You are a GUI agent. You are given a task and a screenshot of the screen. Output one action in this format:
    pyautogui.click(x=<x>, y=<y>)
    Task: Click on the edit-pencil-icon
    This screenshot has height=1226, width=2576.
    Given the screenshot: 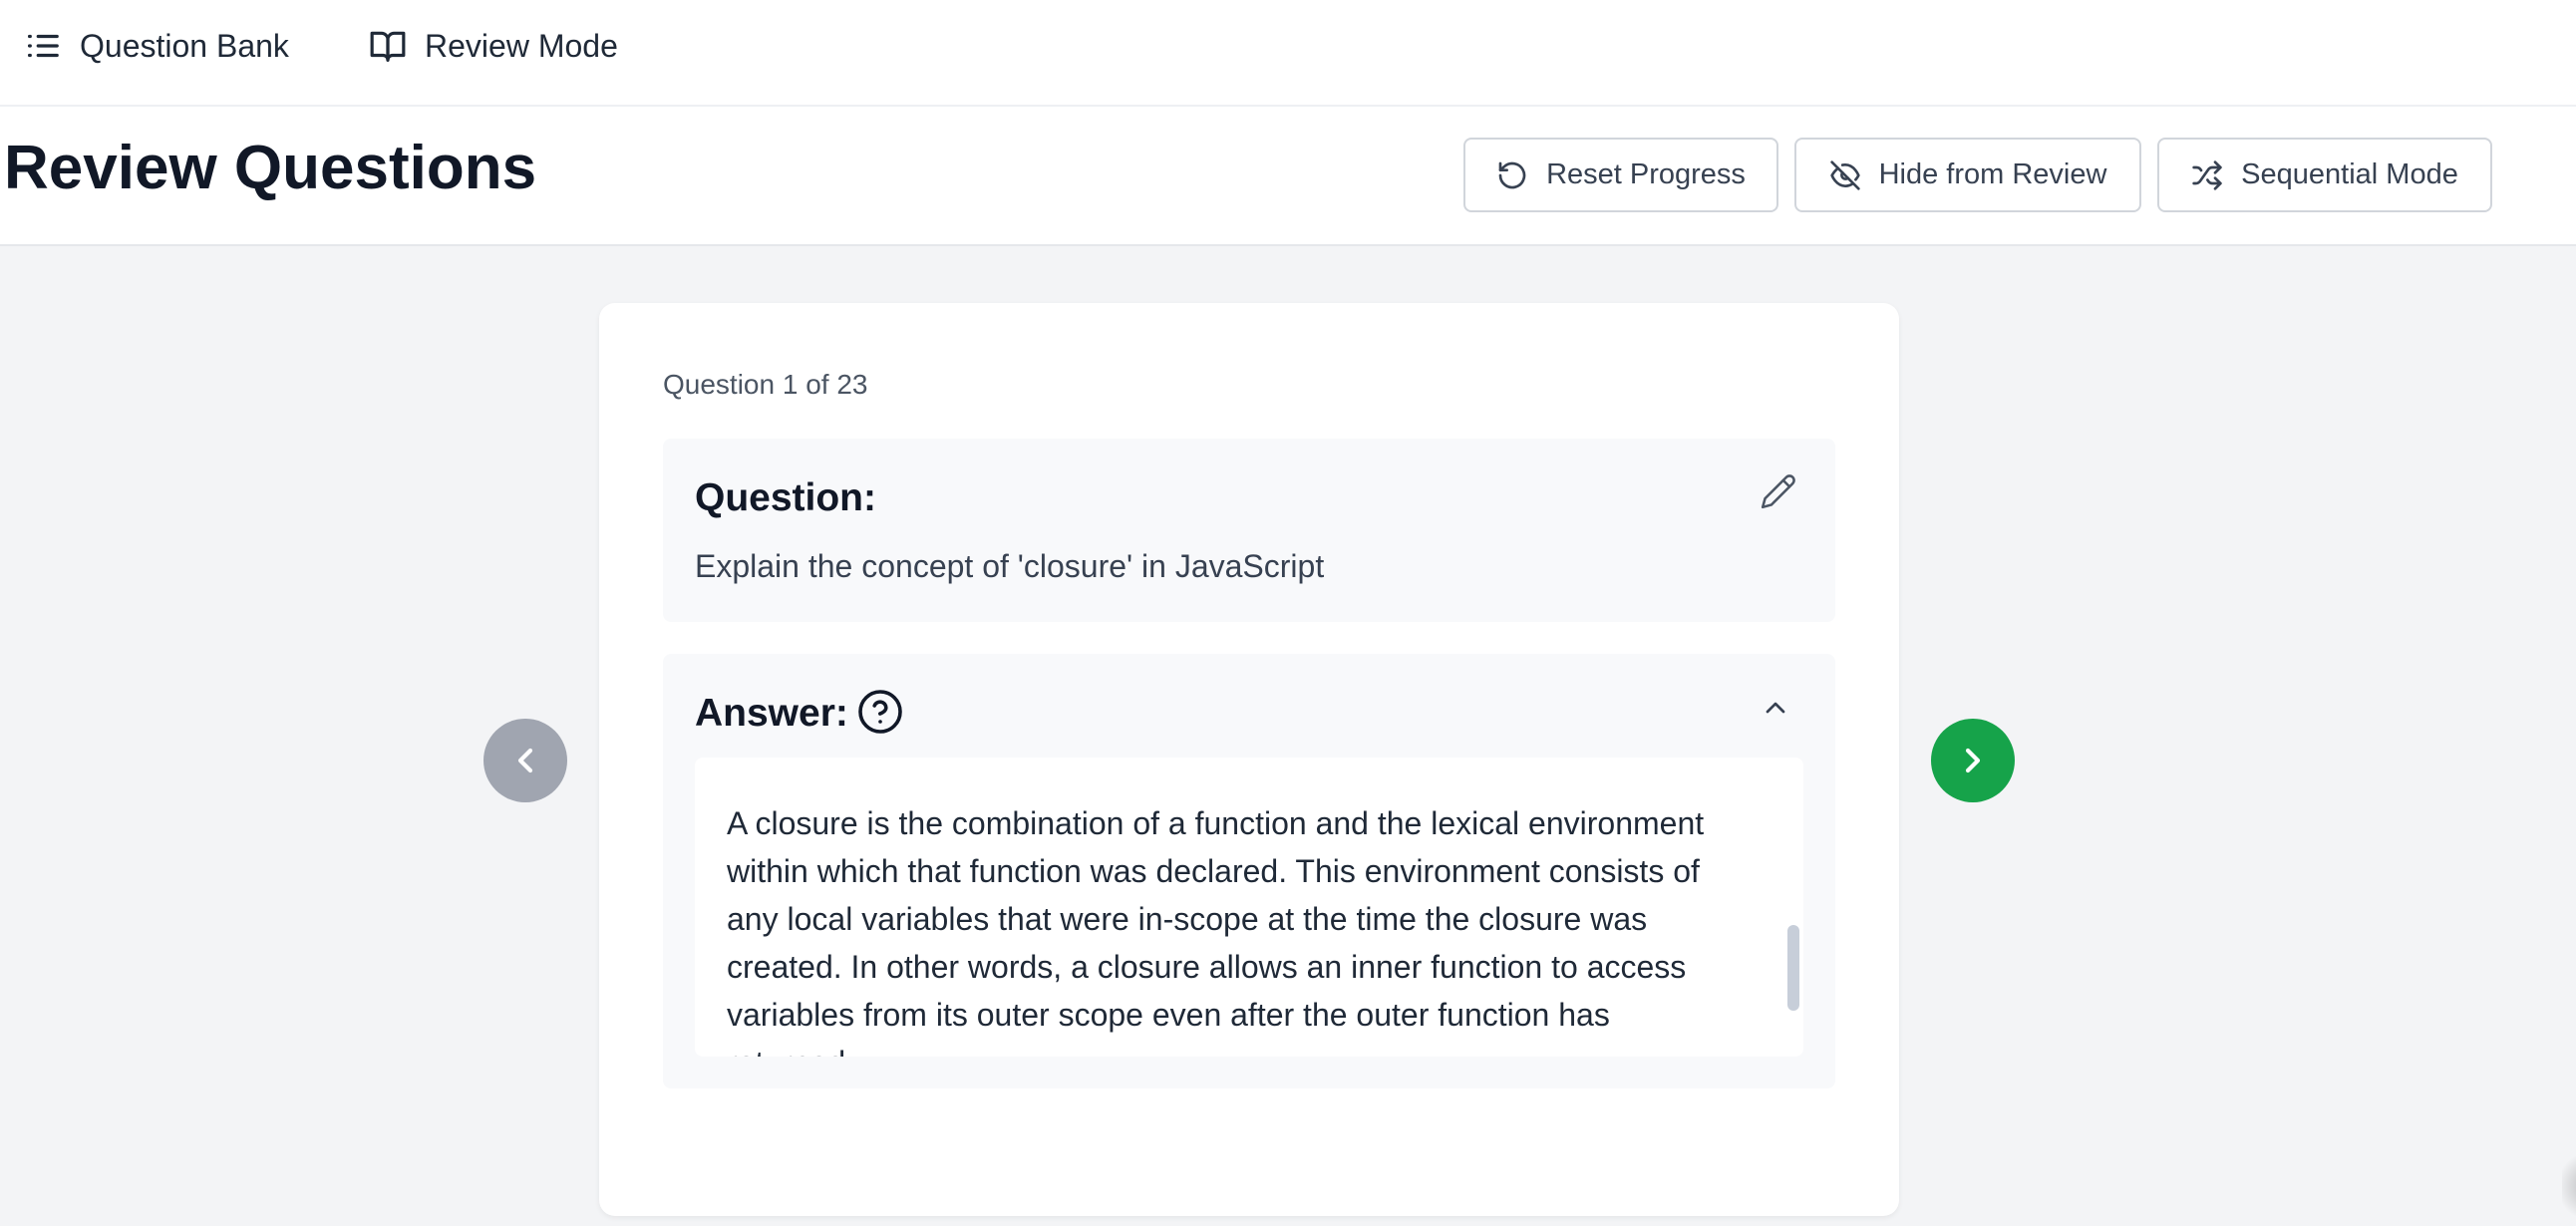 What is the action you would take?
    pyautogui.click(x=1778, y=491)
    